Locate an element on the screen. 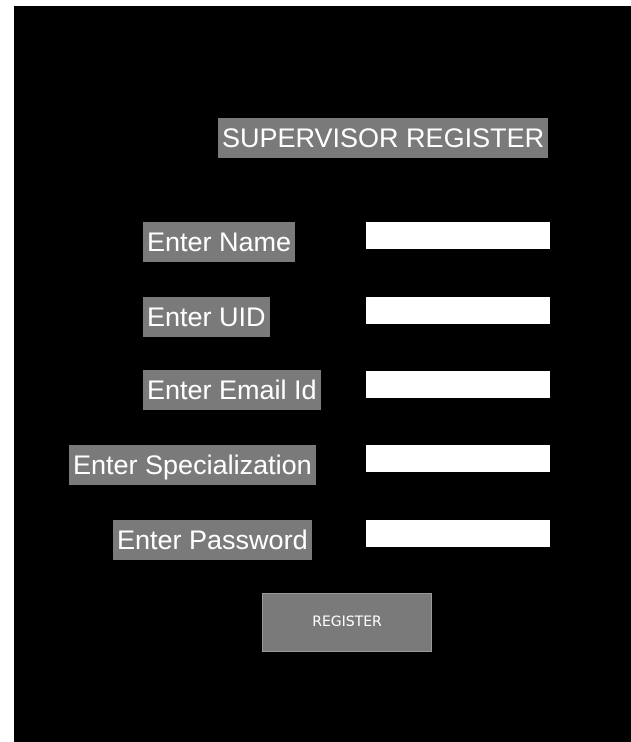  specialization-label: Enter Specialization is located at coordinates (192, 465).